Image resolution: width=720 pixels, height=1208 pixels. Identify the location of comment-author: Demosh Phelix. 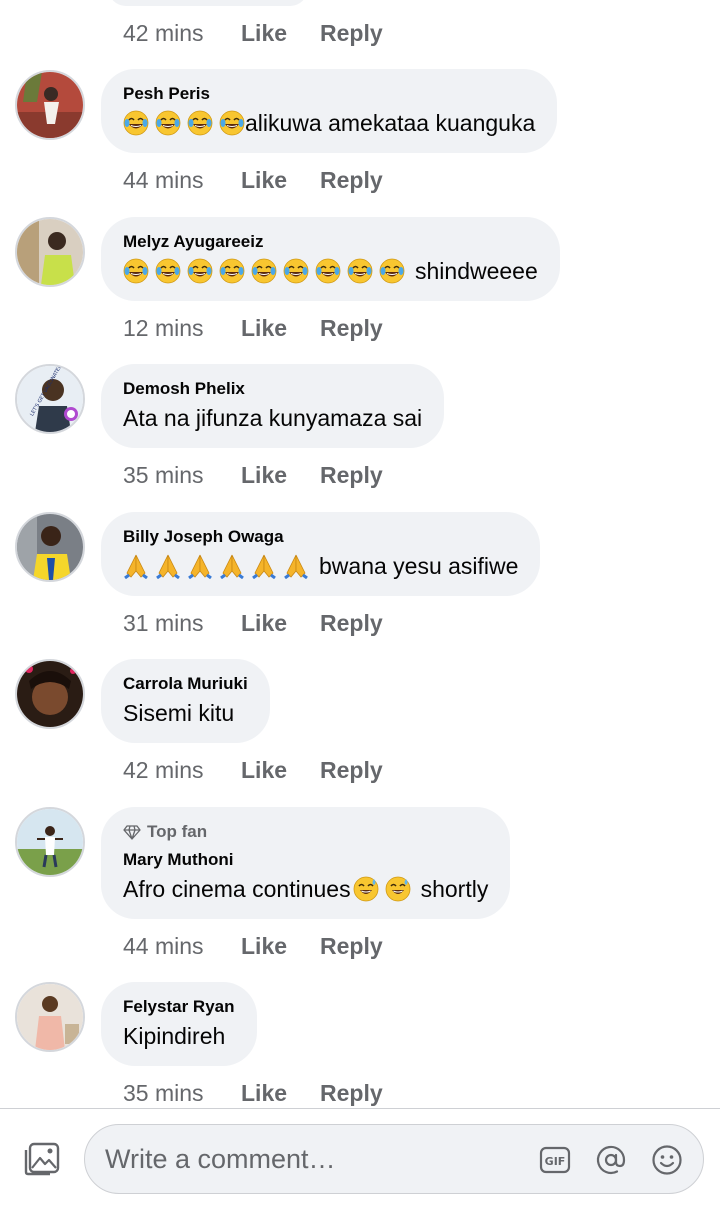
(272, 389).